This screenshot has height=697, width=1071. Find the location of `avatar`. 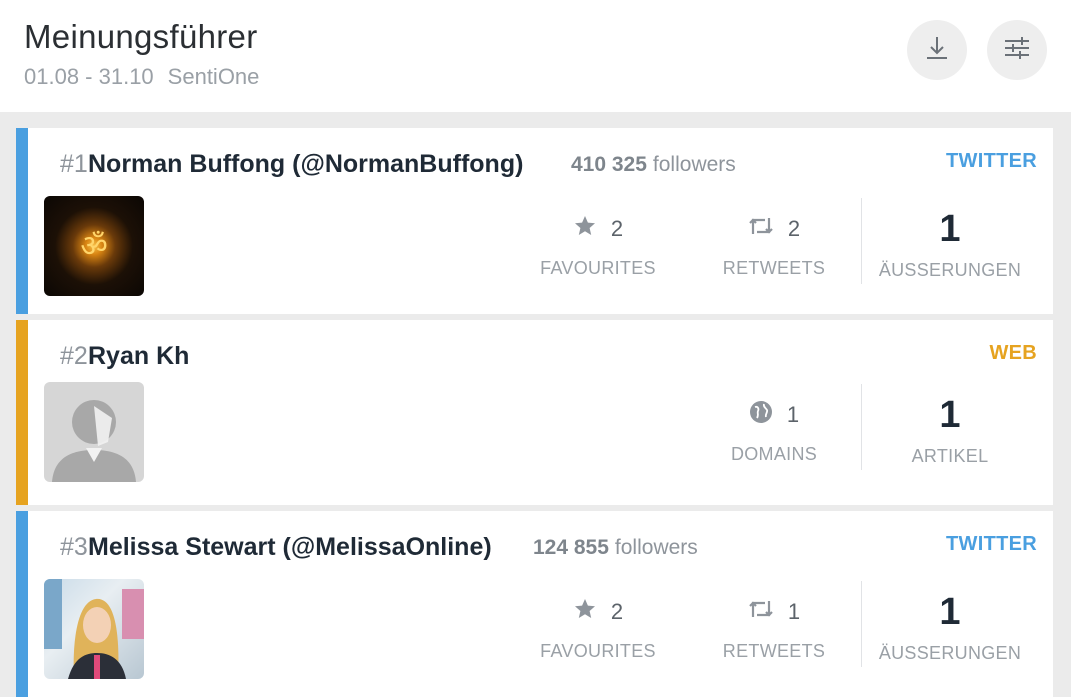

avatar is located at coordinates (94, 629).